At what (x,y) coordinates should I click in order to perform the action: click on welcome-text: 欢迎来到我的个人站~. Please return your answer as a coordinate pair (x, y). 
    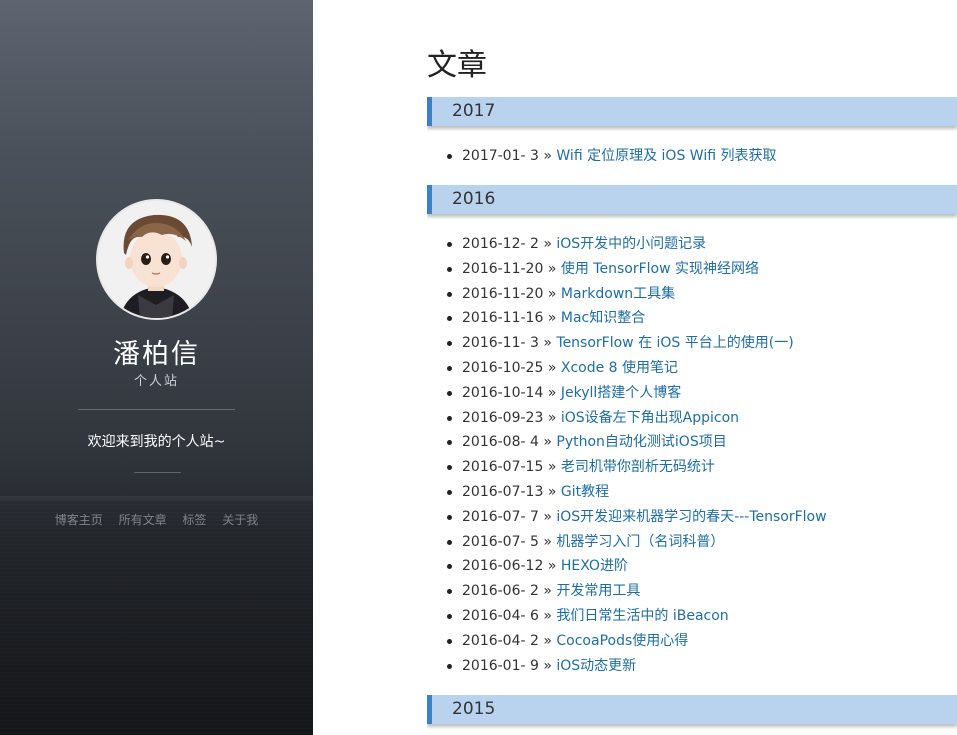
    Looking at the image, I should click on (156, 442).